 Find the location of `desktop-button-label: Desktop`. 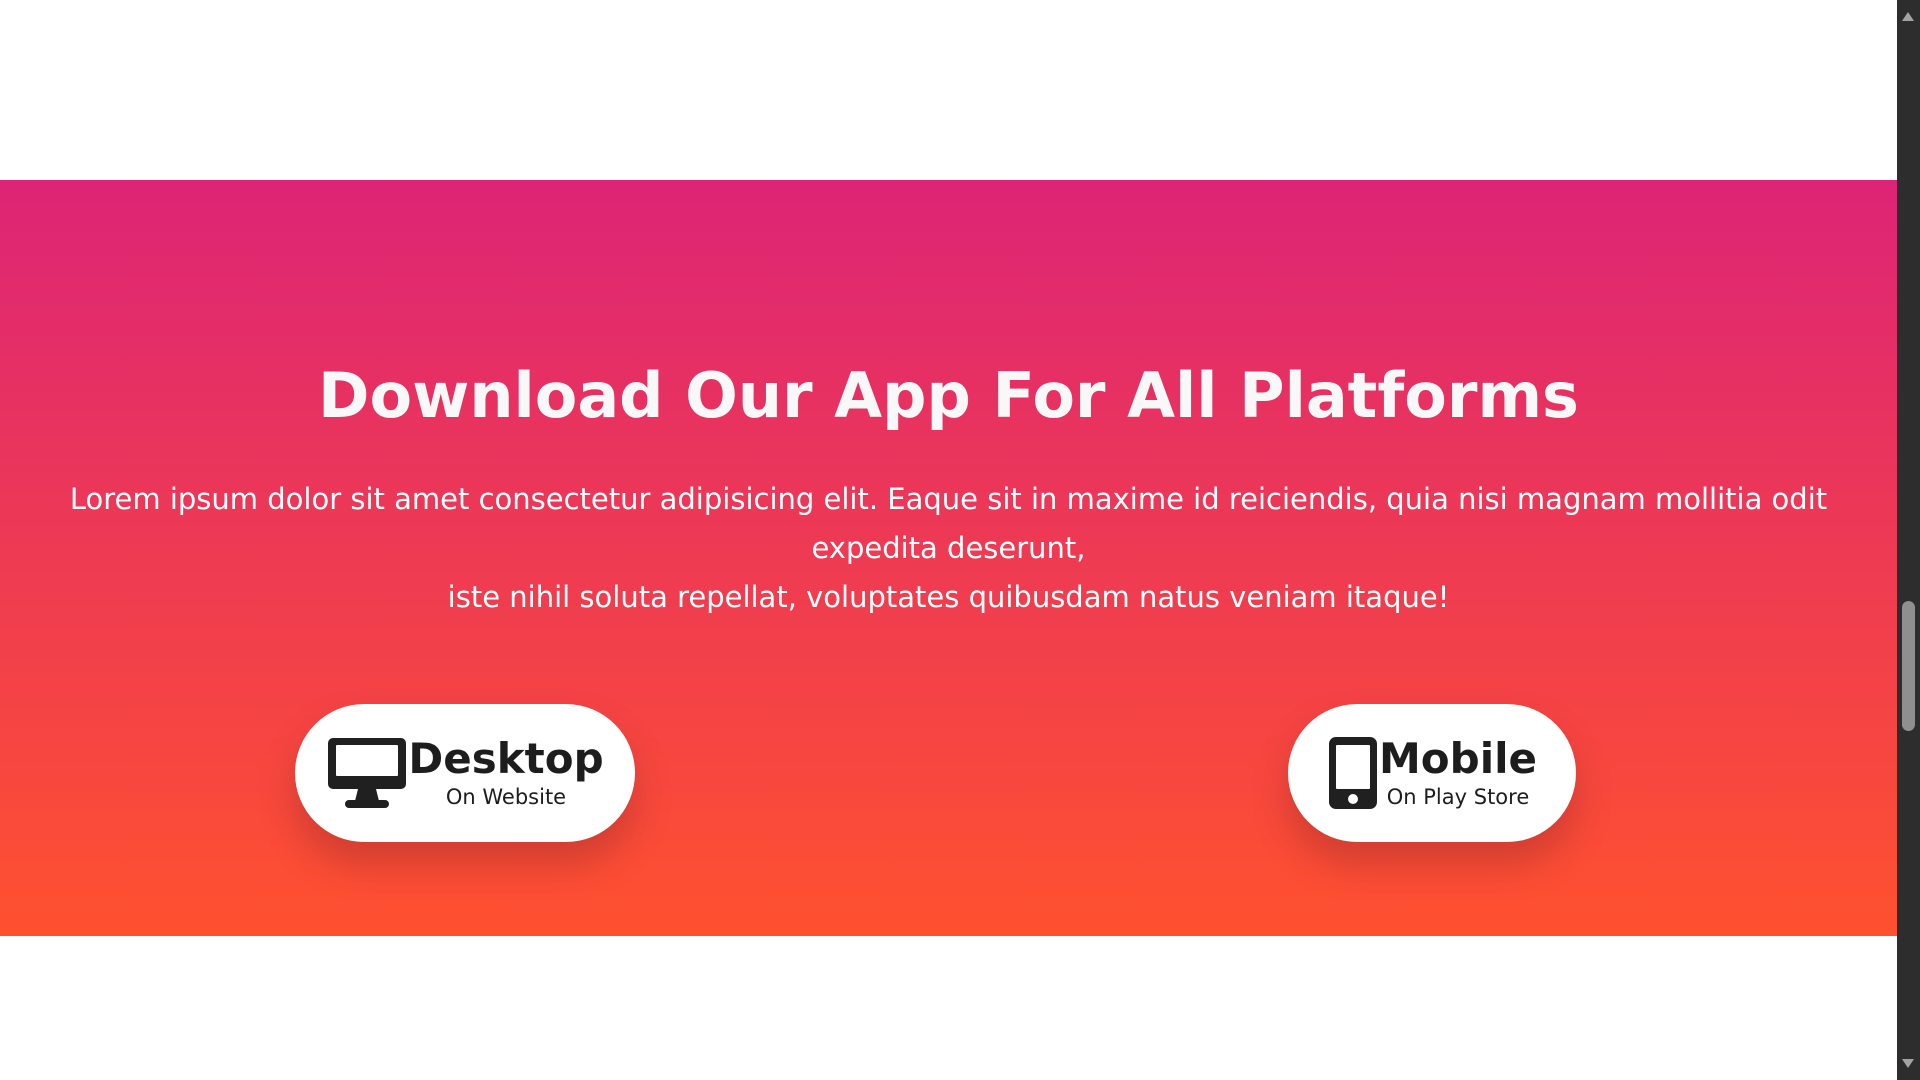

desktop-button-label: Desktop is located at coordinates (506, 758).